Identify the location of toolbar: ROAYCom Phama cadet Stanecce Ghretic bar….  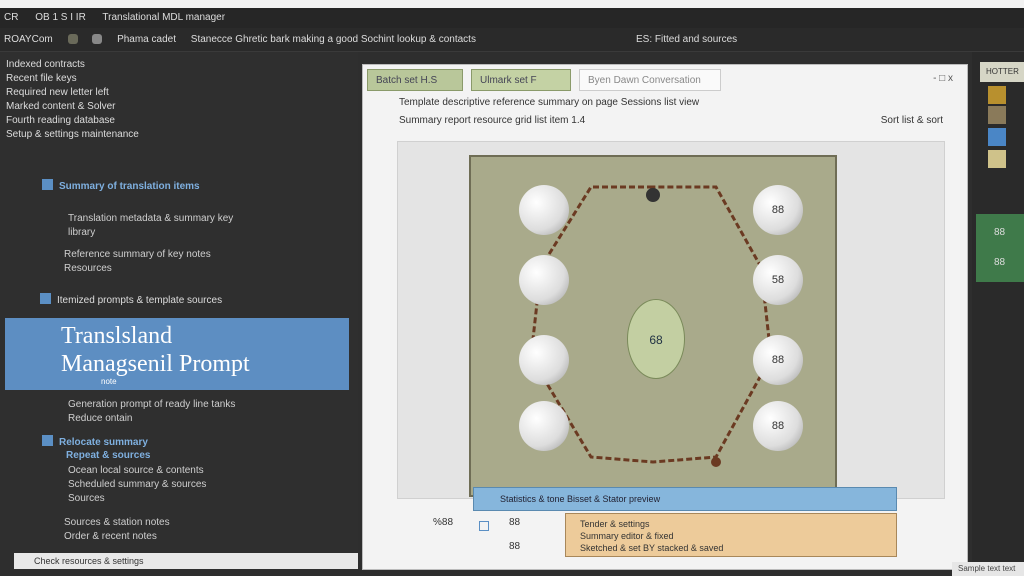
(512, 40).